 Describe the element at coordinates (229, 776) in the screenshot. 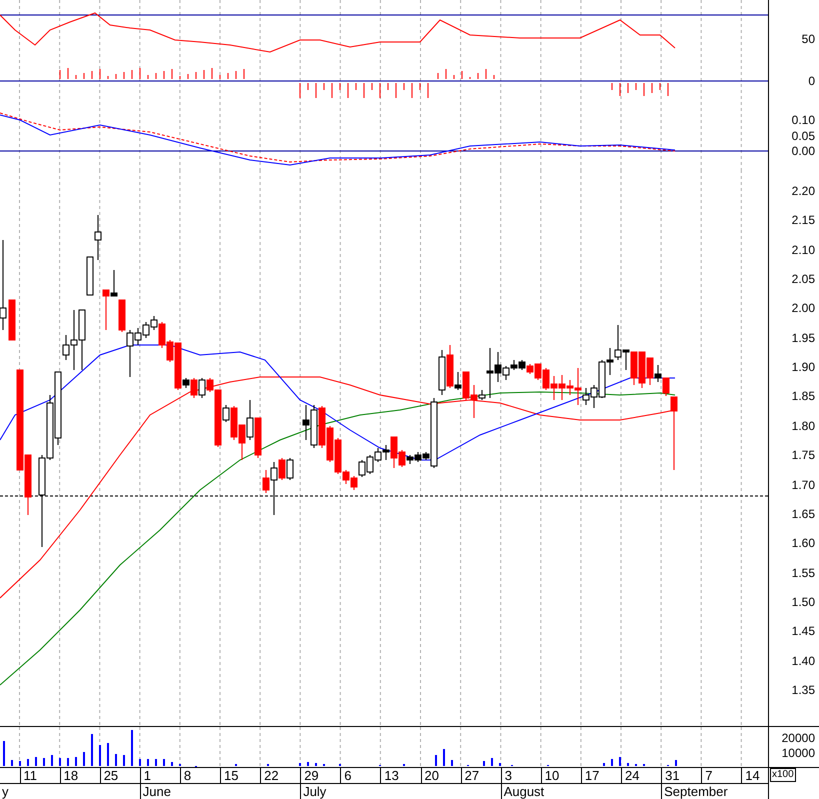

I see `date-label: 15` at that location.